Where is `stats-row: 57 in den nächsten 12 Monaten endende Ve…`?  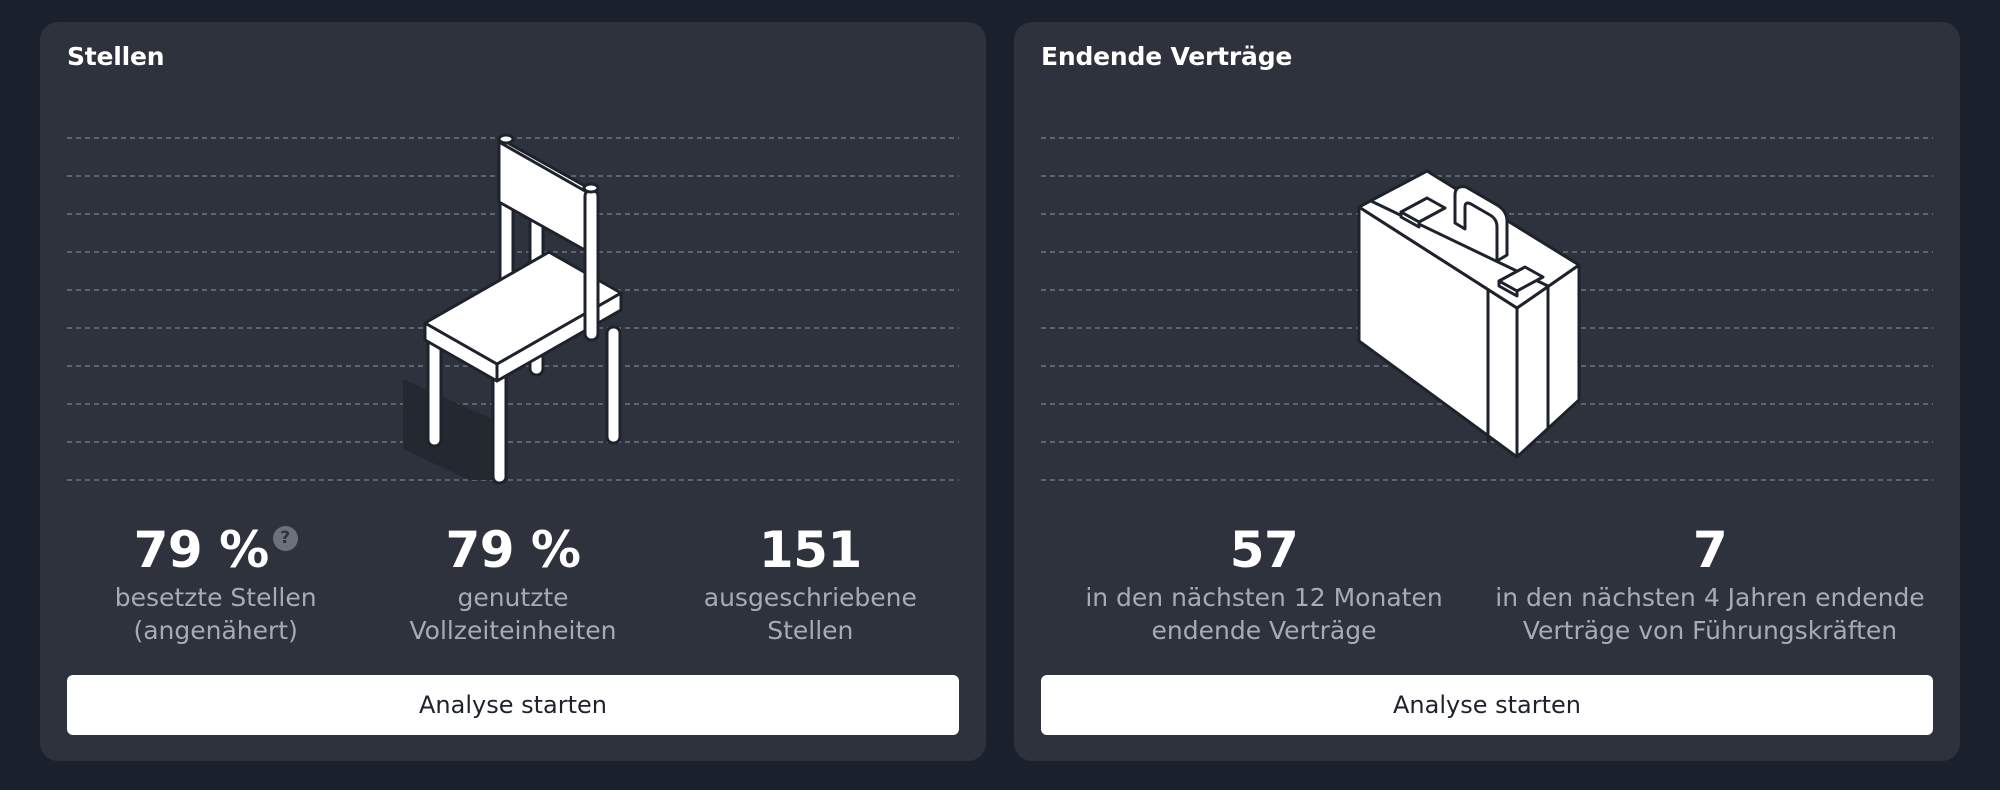 stats-row: 57 in den nächsten 12 Monaten endende Ve… is located at coordinates (1487, 587).